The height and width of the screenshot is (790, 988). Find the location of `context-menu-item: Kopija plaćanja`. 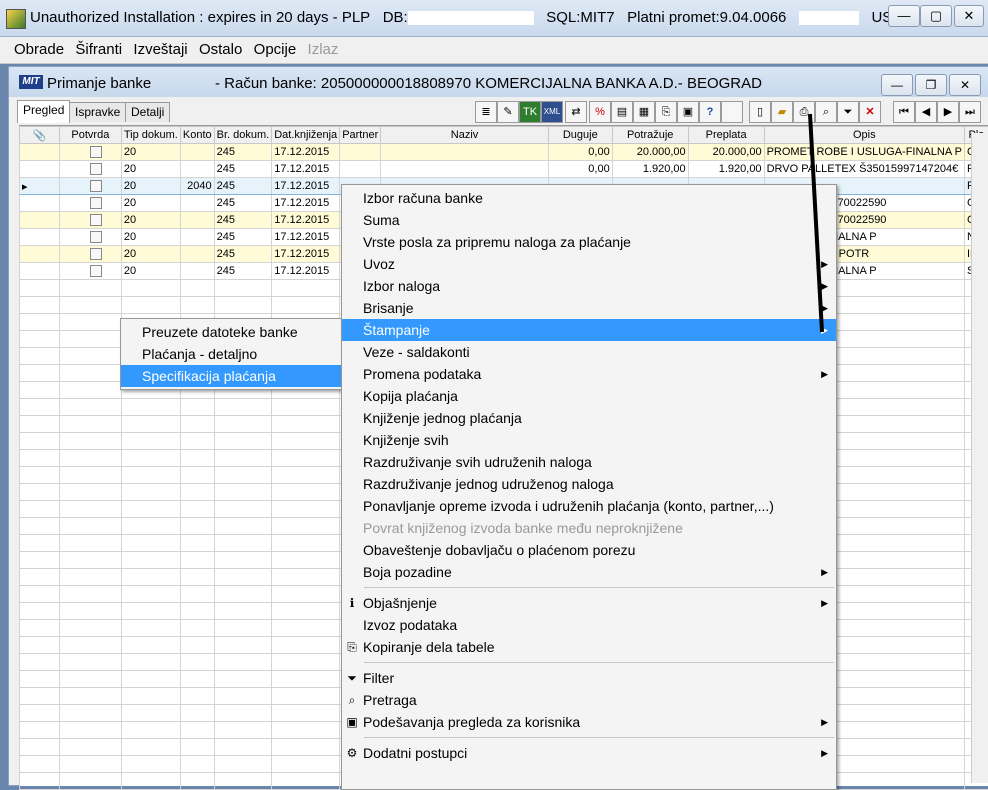

context-menu-item: Kopija plaćanja is located at coordinates (589, 396).